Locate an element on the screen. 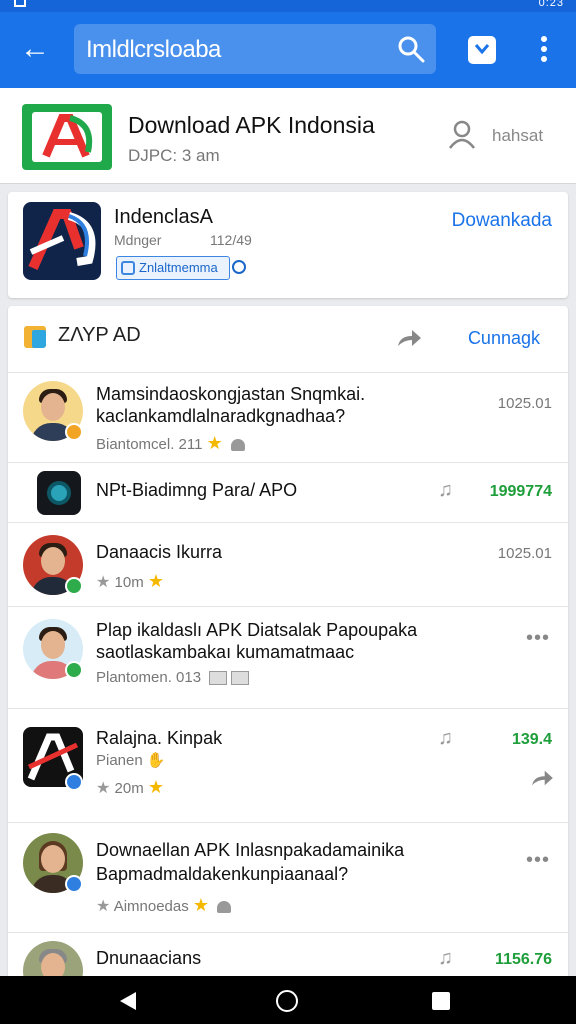 The image size is (576, 1024). nav-recents-icon is located at coordinates (441, 1001).